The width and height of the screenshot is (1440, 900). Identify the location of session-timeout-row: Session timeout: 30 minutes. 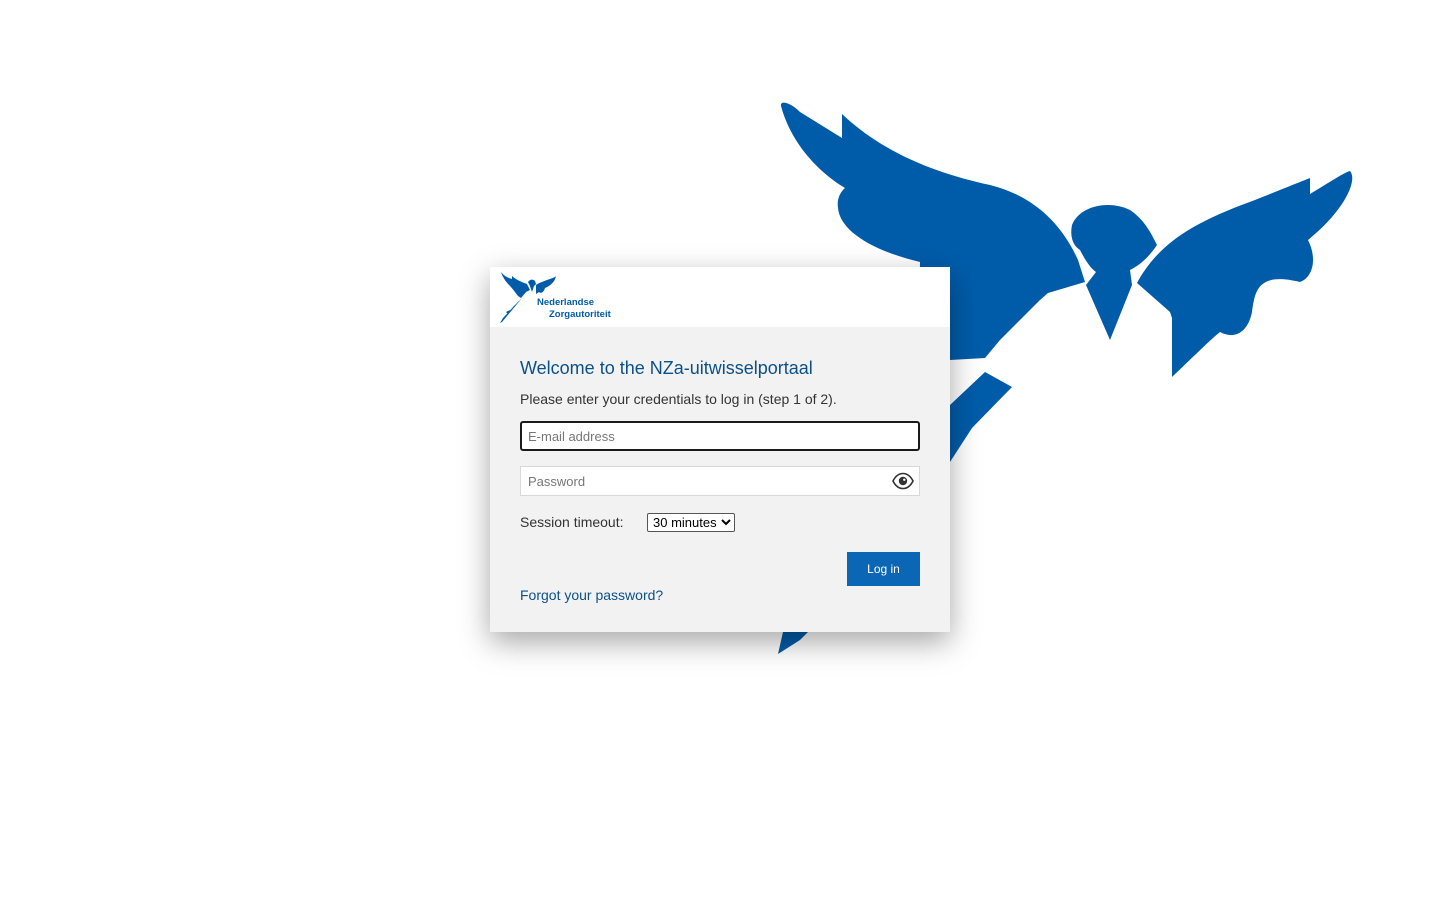
(720, 522).